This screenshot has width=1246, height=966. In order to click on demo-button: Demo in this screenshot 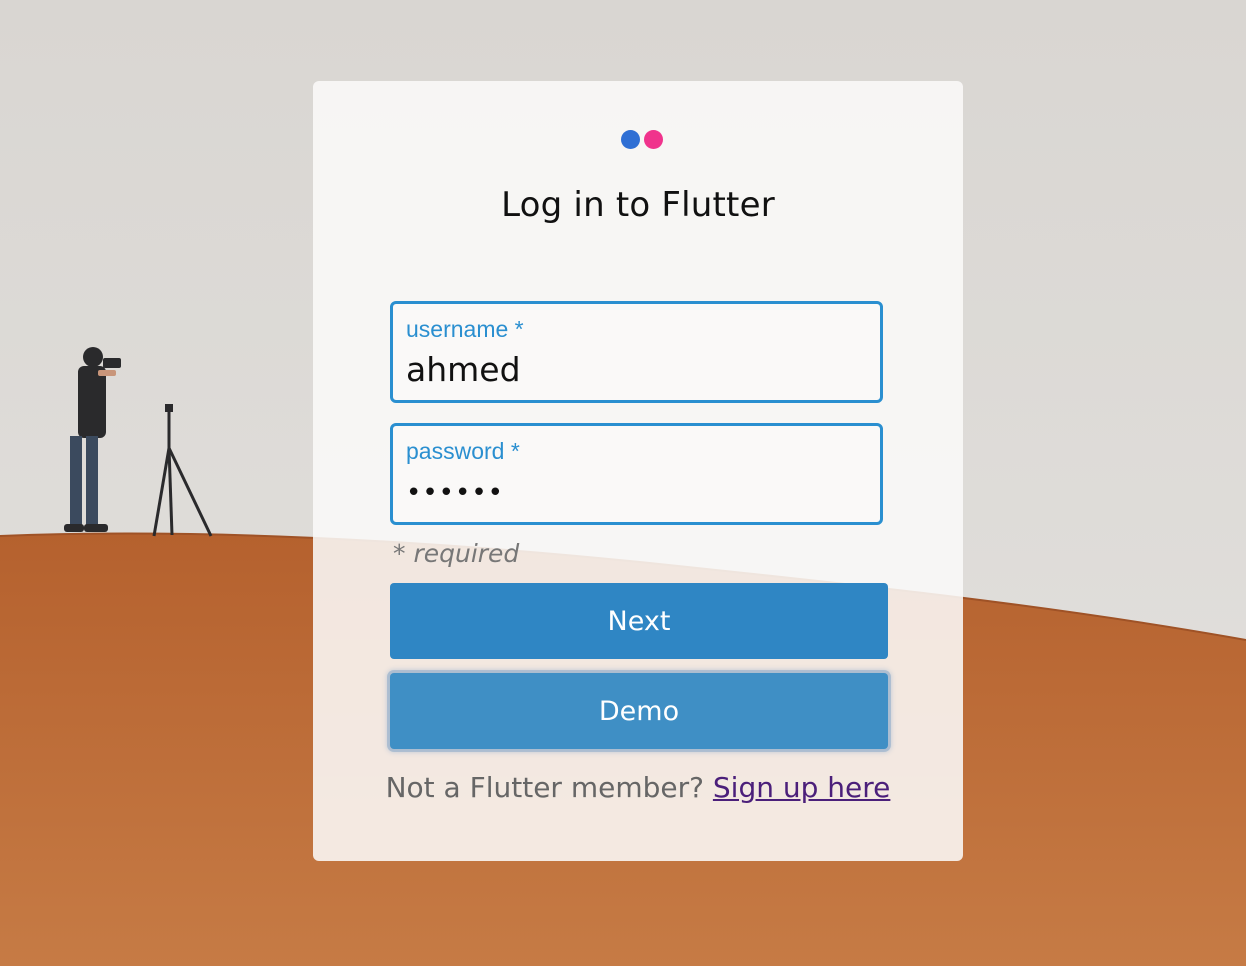, I will do `click(639, 711)`.